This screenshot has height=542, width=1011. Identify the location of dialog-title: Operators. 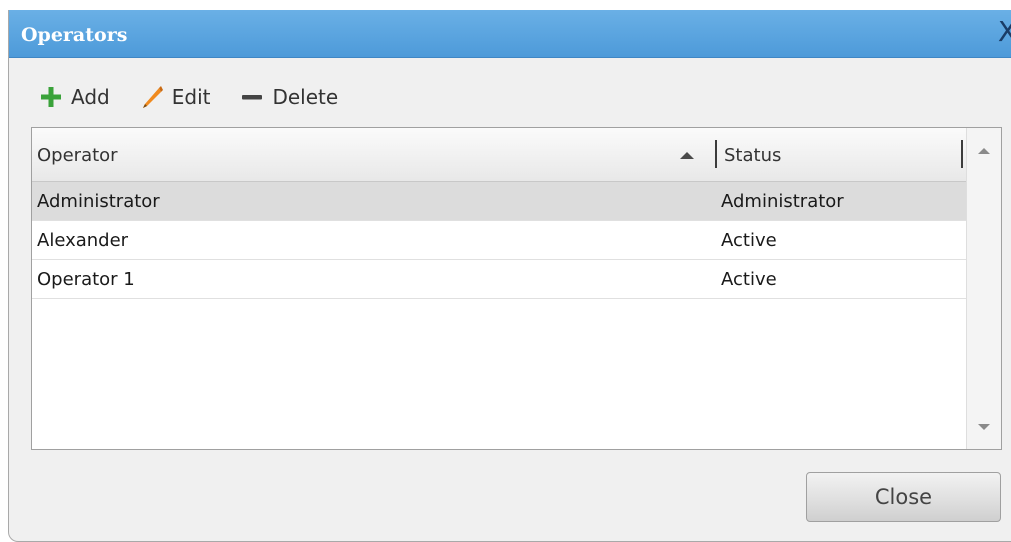
(74, 35).